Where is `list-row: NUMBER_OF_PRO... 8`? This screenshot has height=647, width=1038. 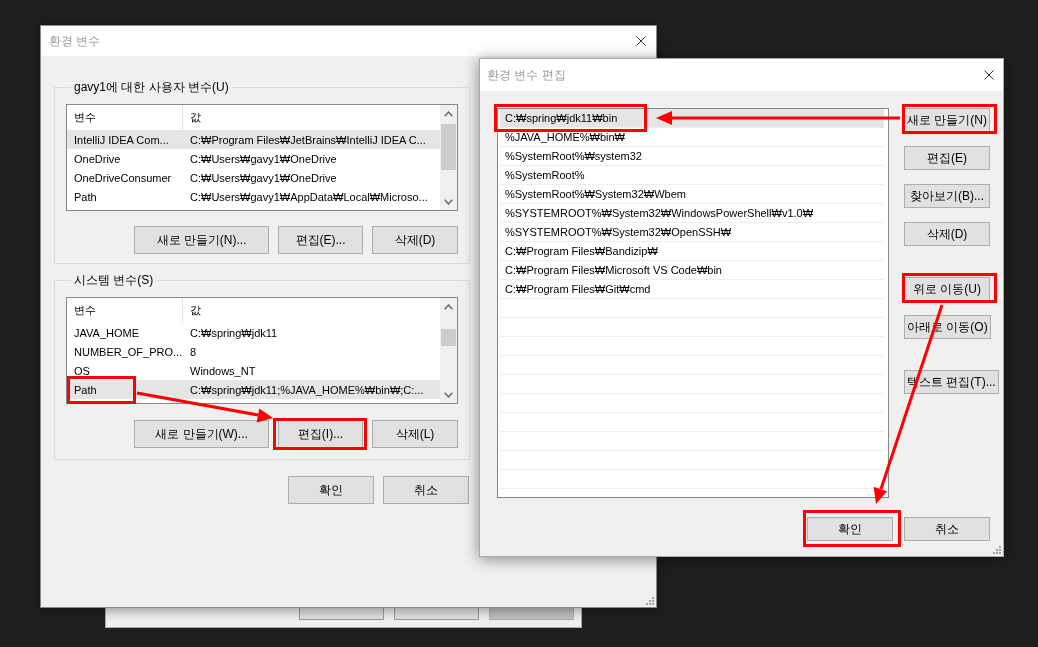
list-row: NUMBER_OF_PRO... 8 is located at coordinates (253, 351).